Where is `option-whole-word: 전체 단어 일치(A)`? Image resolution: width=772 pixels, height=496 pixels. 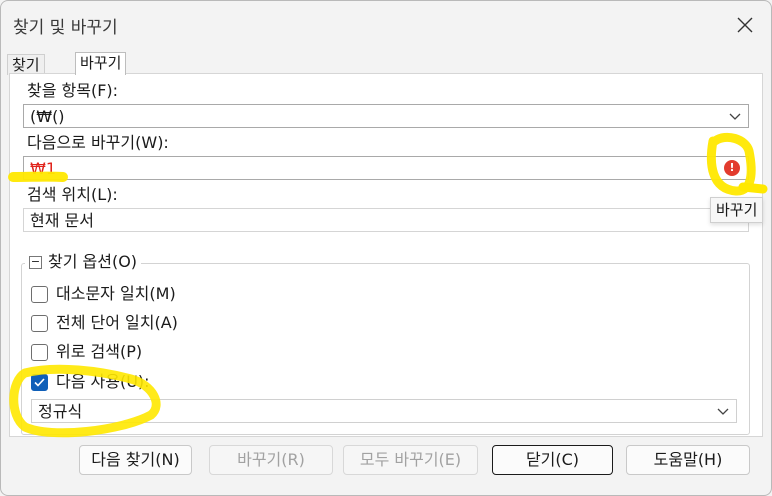
option-whole-word: 전체 단어 일치(A) is located at coordinates (104, 323).